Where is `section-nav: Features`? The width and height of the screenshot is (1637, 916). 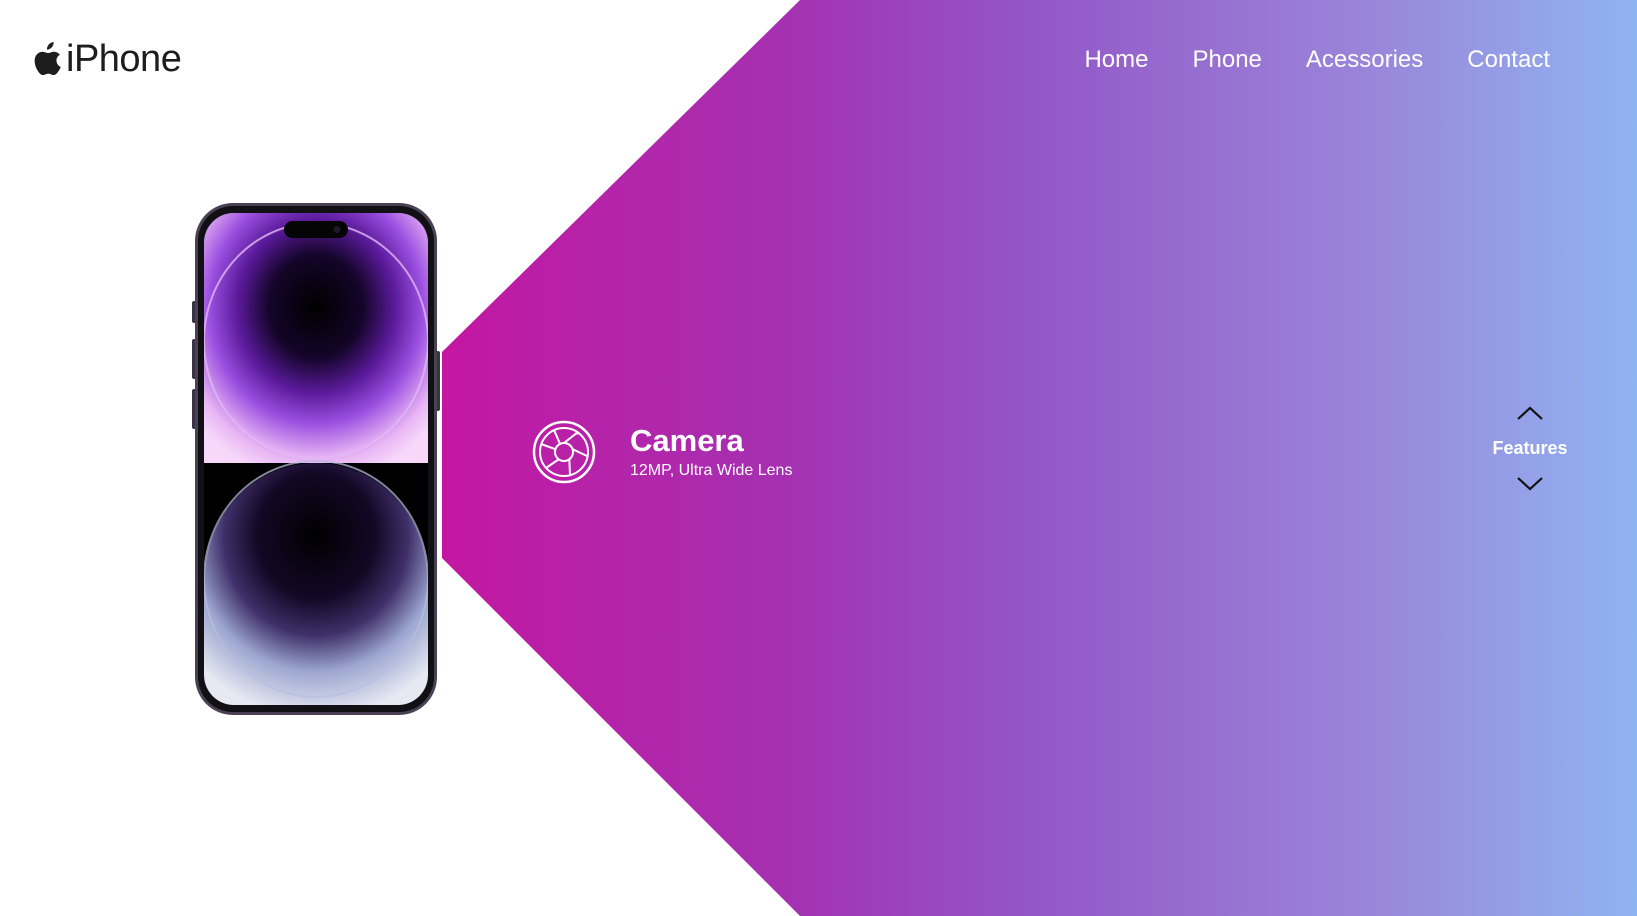
section-nav: Features is located at coordinates (1530, 448).